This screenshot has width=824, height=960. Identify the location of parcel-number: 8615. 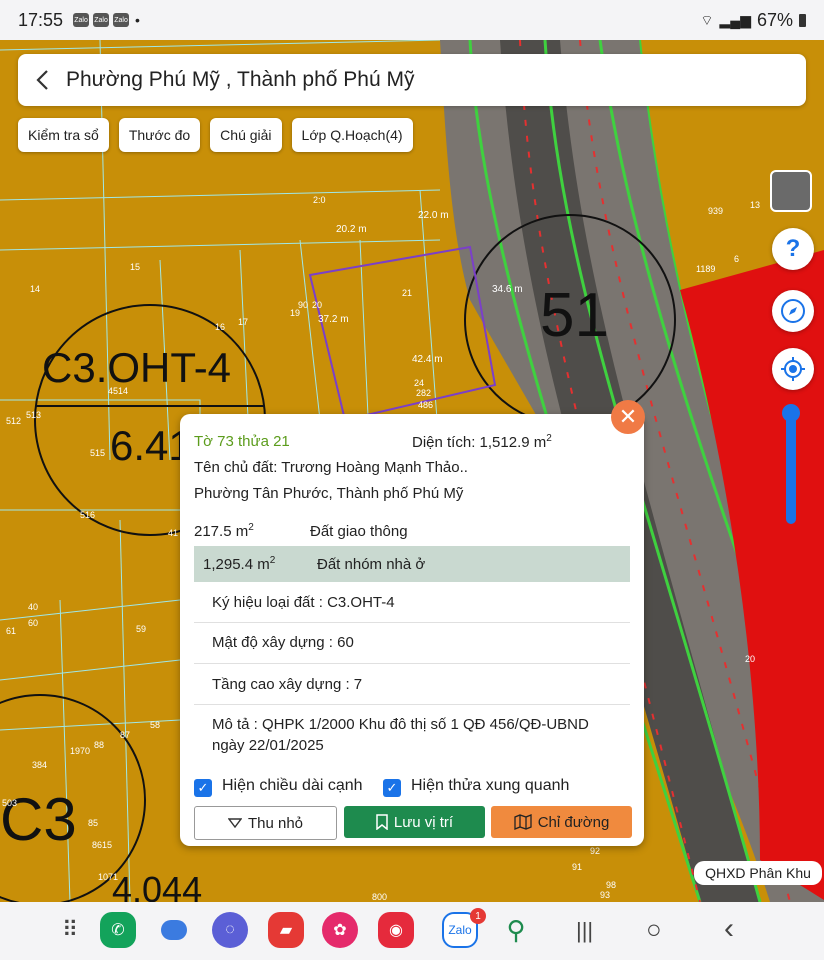
(102, 845).